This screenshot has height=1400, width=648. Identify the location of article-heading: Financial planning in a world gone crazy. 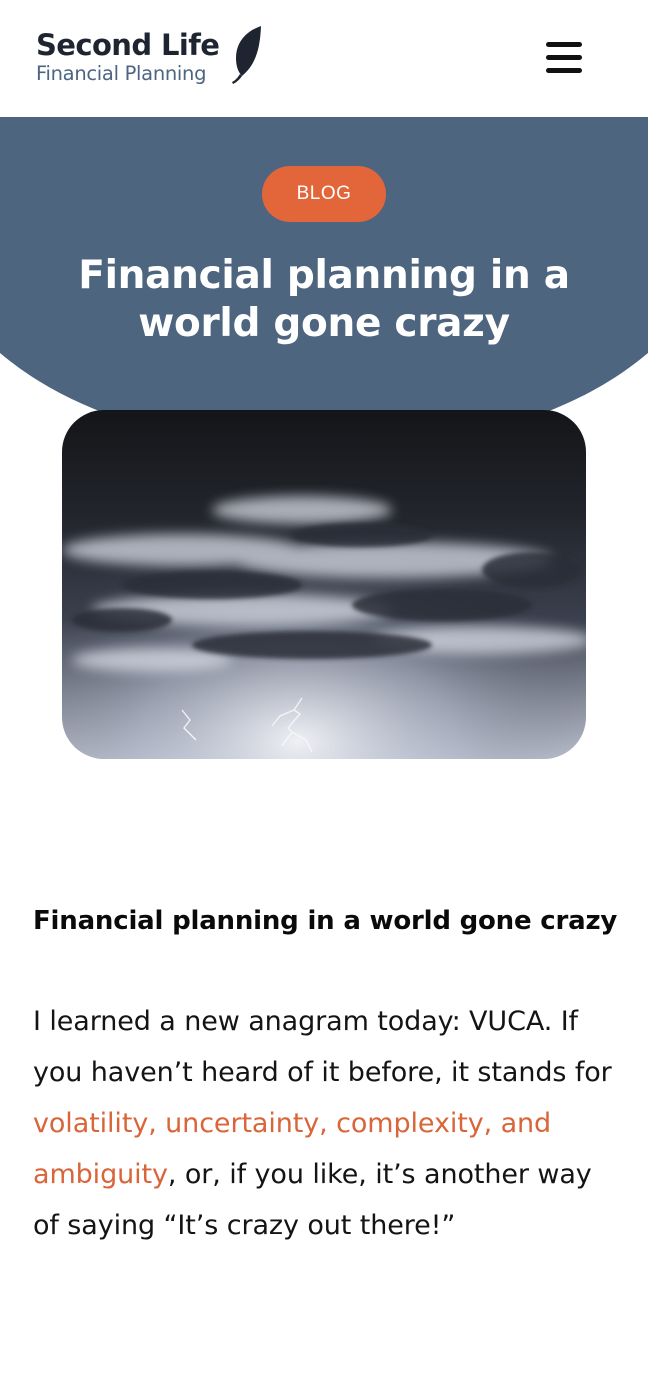
(325, 921).